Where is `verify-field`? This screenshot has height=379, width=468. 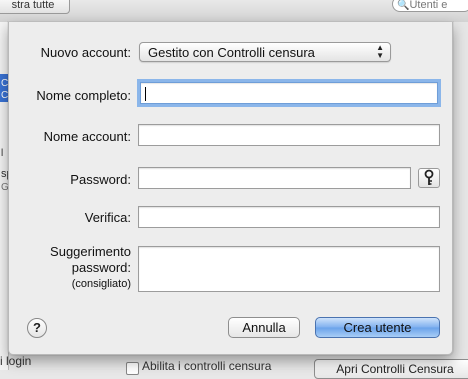 verify-field is located at coordinates (289, 217).